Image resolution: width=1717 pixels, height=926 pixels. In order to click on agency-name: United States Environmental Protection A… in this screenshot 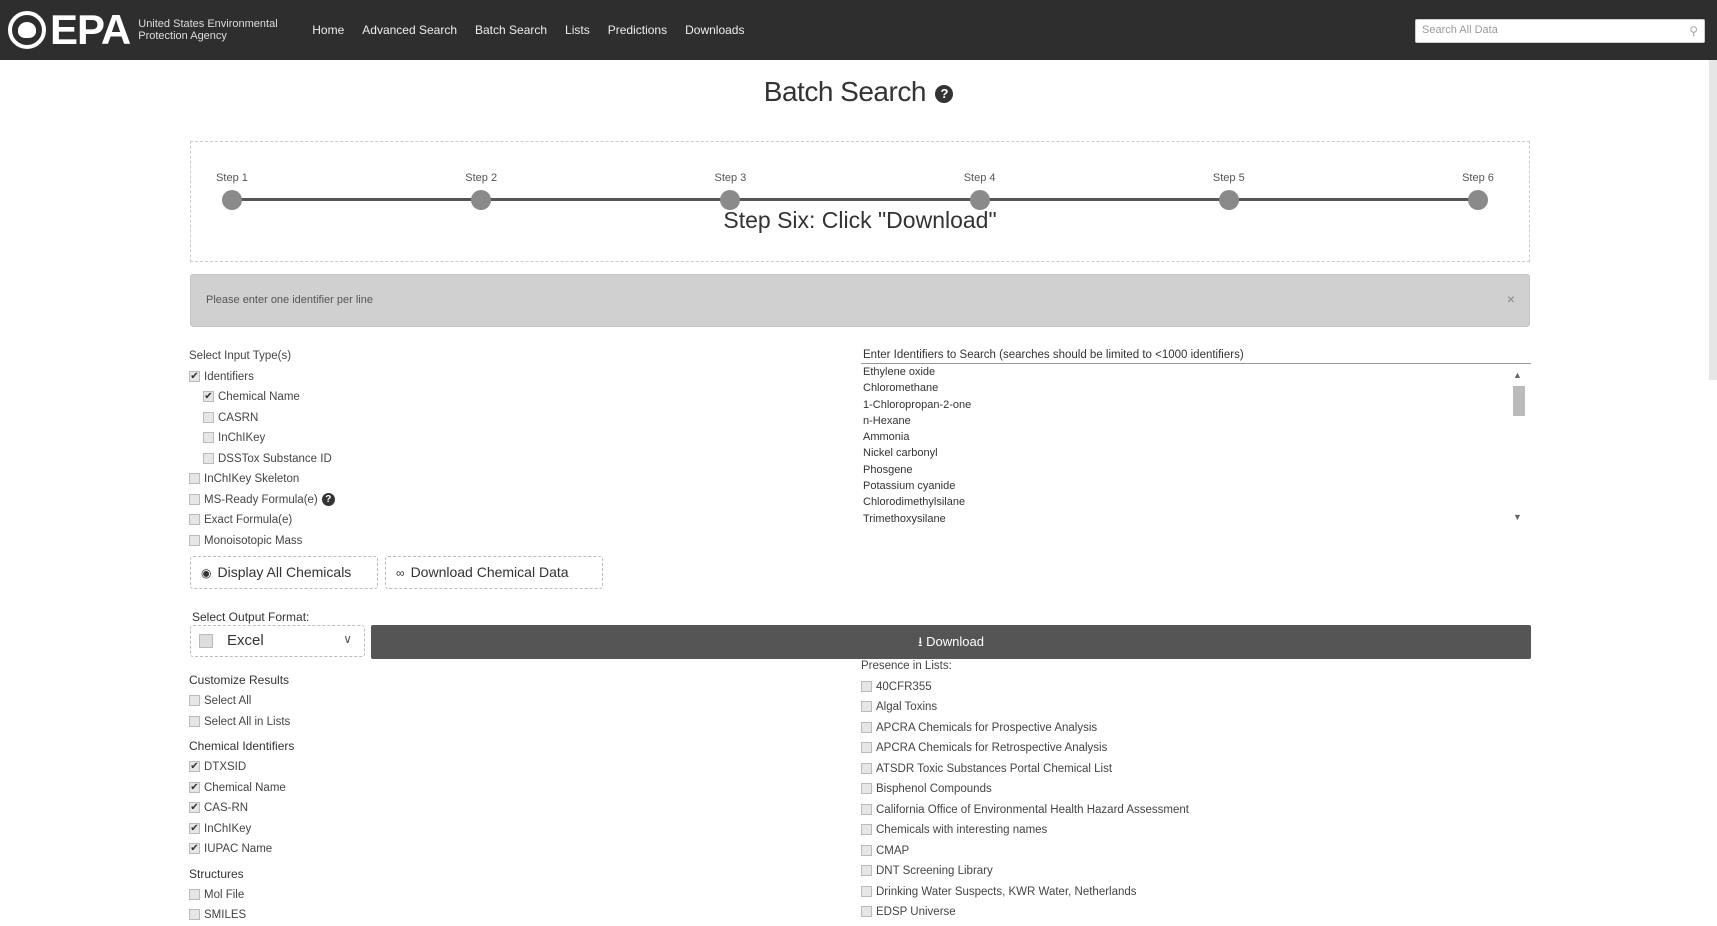, I will do `click(208, 30)`.